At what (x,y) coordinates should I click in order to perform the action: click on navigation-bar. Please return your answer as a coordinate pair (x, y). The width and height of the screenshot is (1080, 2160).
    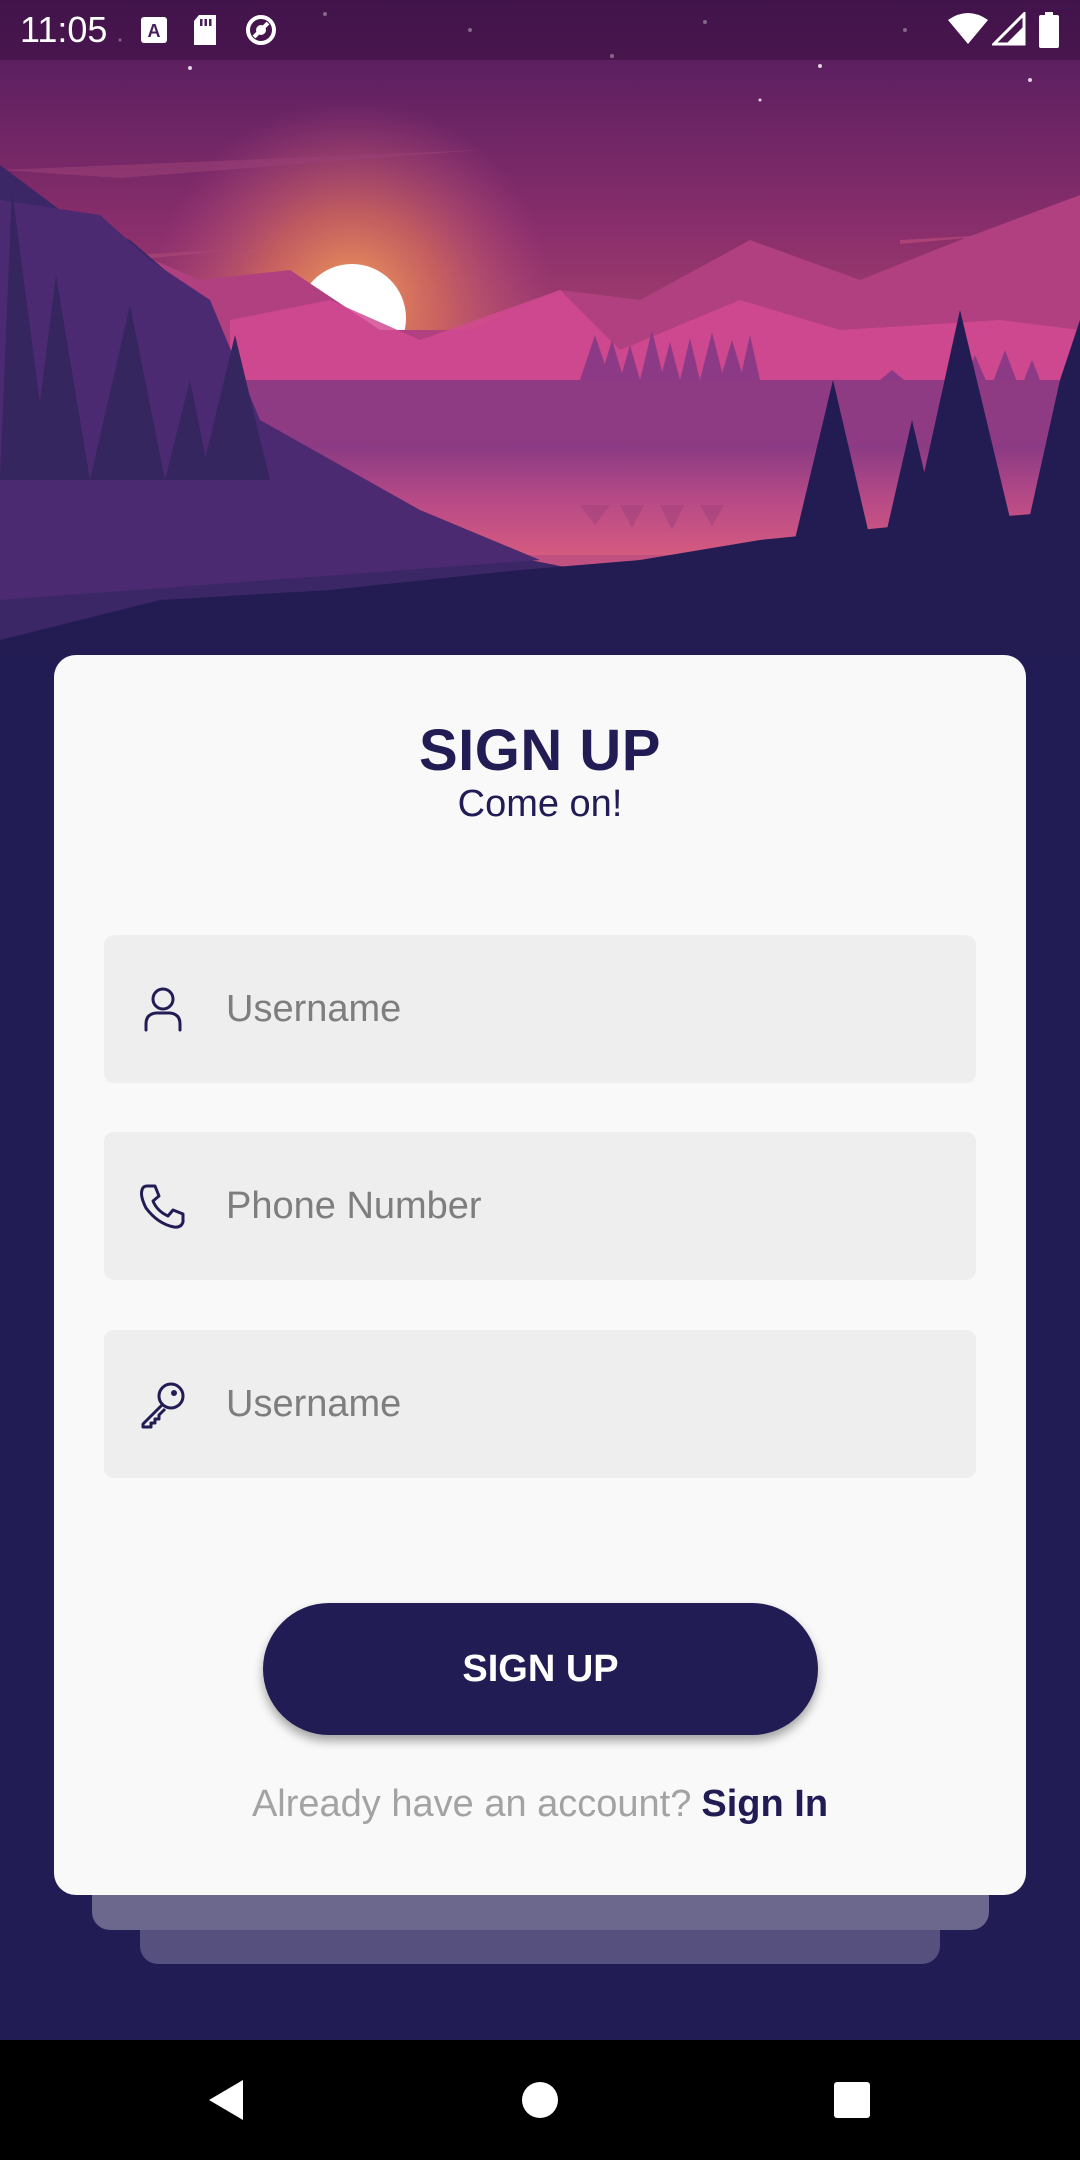
    Looking at the image, I should click on (540, 2100).